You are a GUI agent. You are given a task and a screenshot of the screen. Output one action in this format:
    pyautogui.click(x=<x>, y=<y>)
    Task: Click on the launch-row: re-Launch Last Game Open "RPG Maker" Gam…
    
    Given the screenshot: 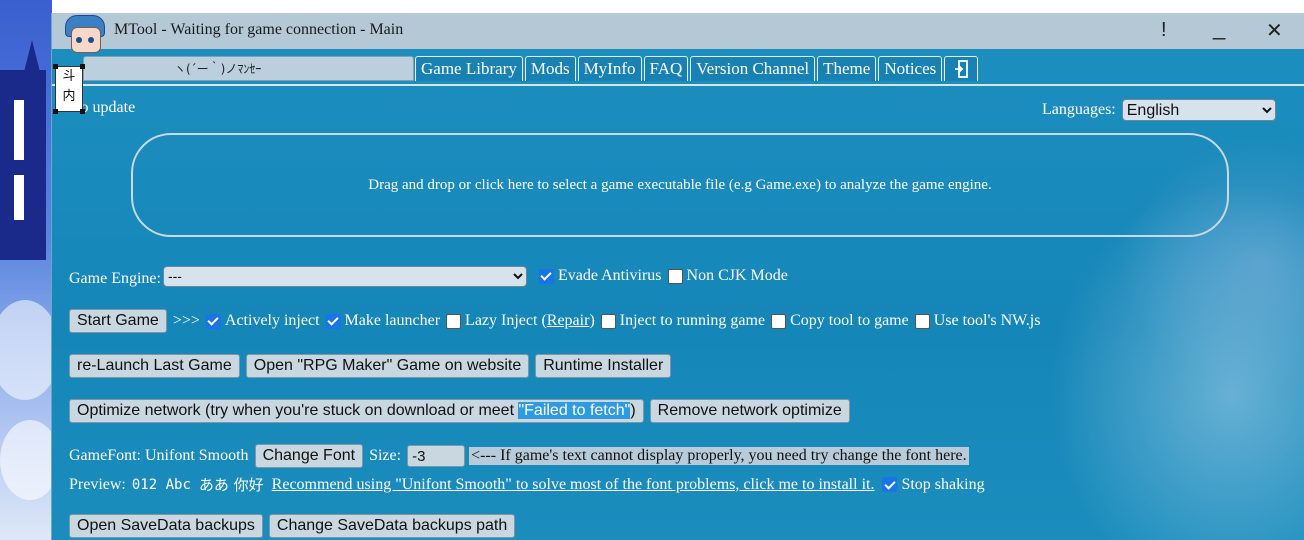 What is the action you would take?
    pyautogui.click(x=373, y=366)
    